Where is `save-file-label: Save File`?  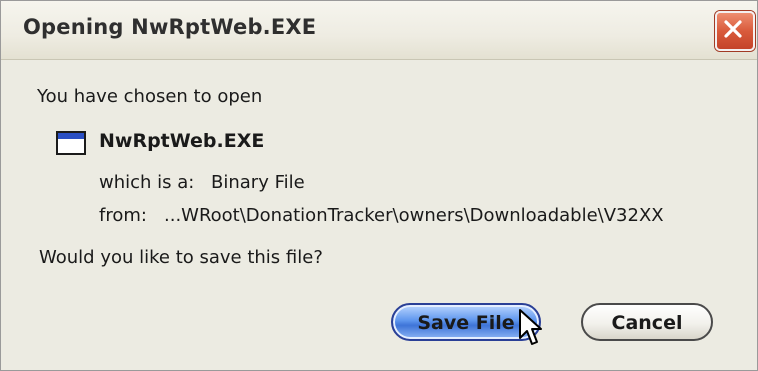 save-file-label: Save File is located at coordinates (466, 323).